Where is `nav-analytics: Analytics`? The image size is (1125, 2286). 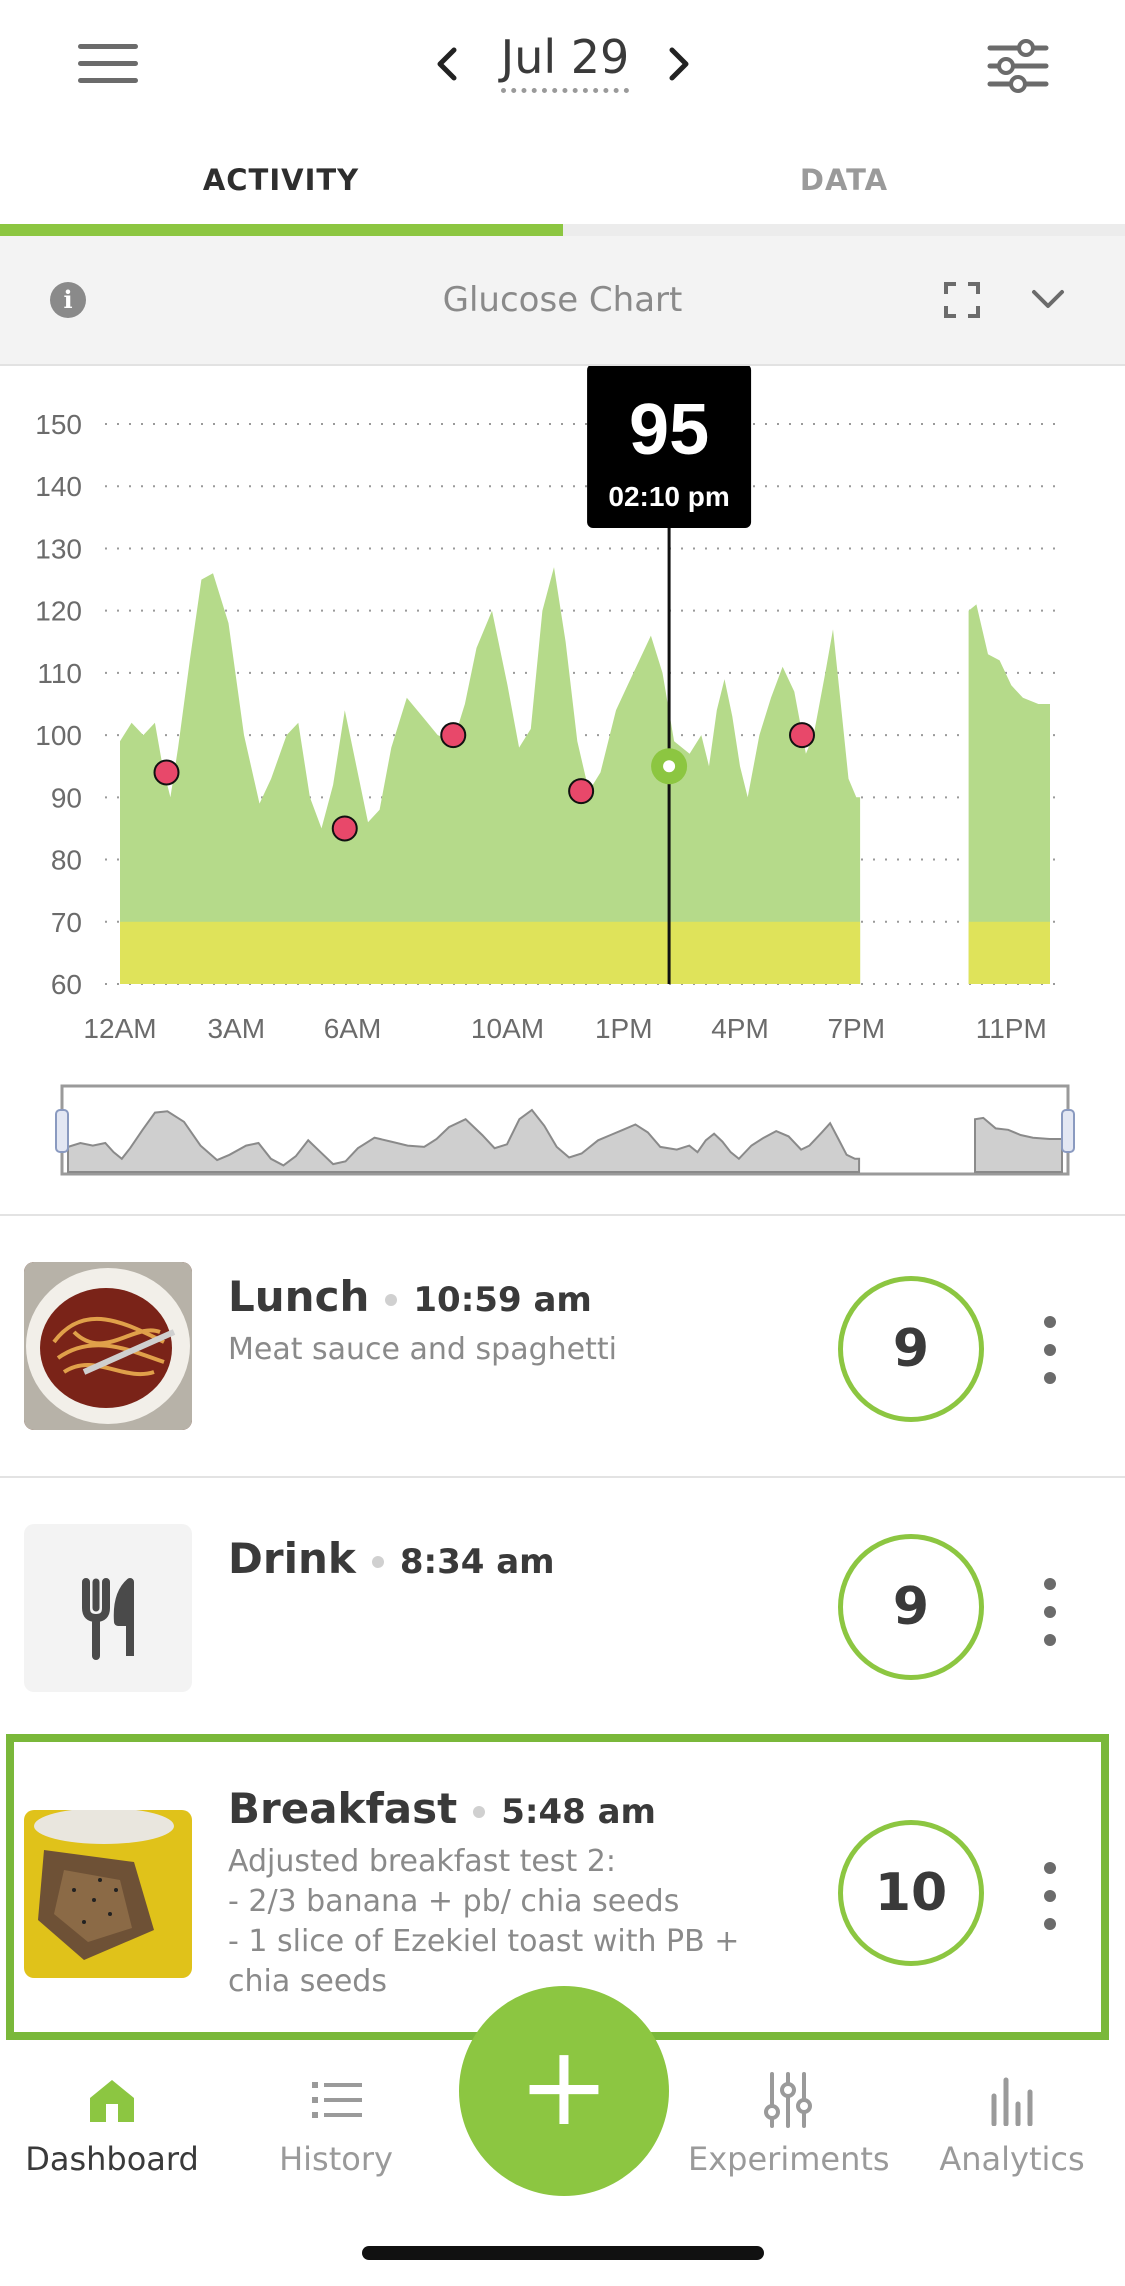 nav-analytics: Analytics is located at coordinates (1012, 2137).